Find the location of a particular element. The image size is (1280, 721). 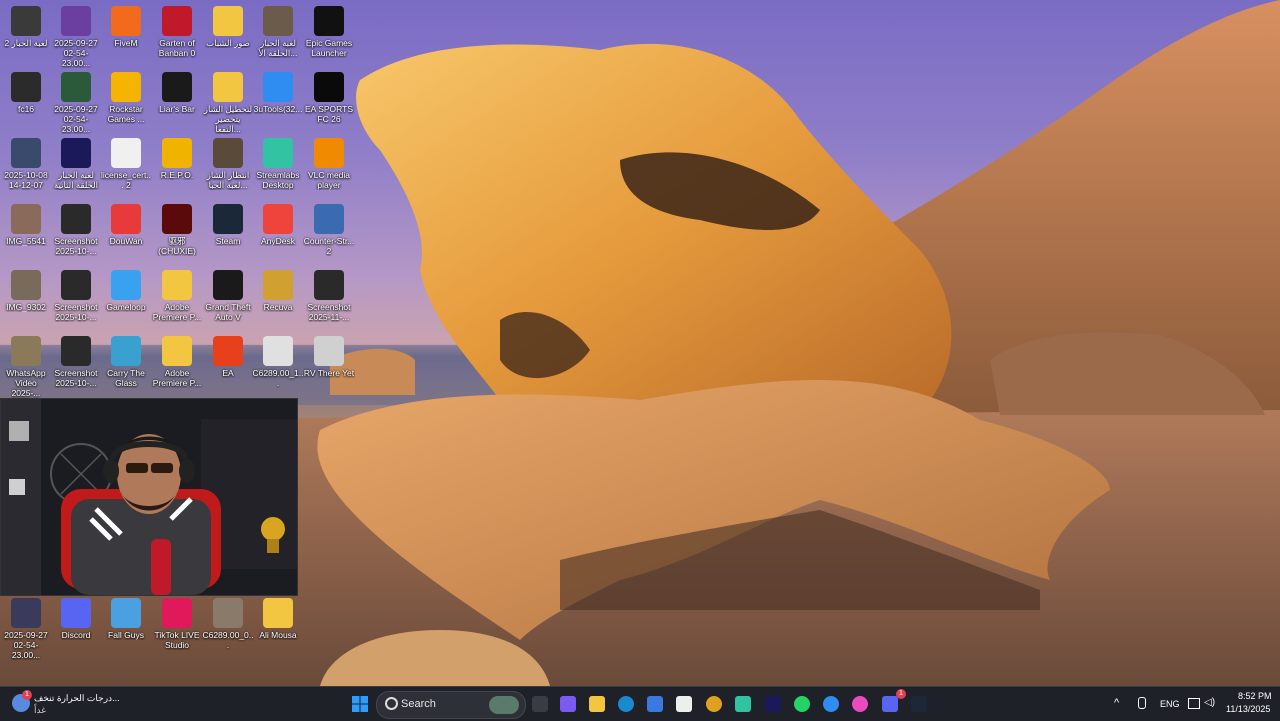

premiere-button is located at coordinates (773, 704).